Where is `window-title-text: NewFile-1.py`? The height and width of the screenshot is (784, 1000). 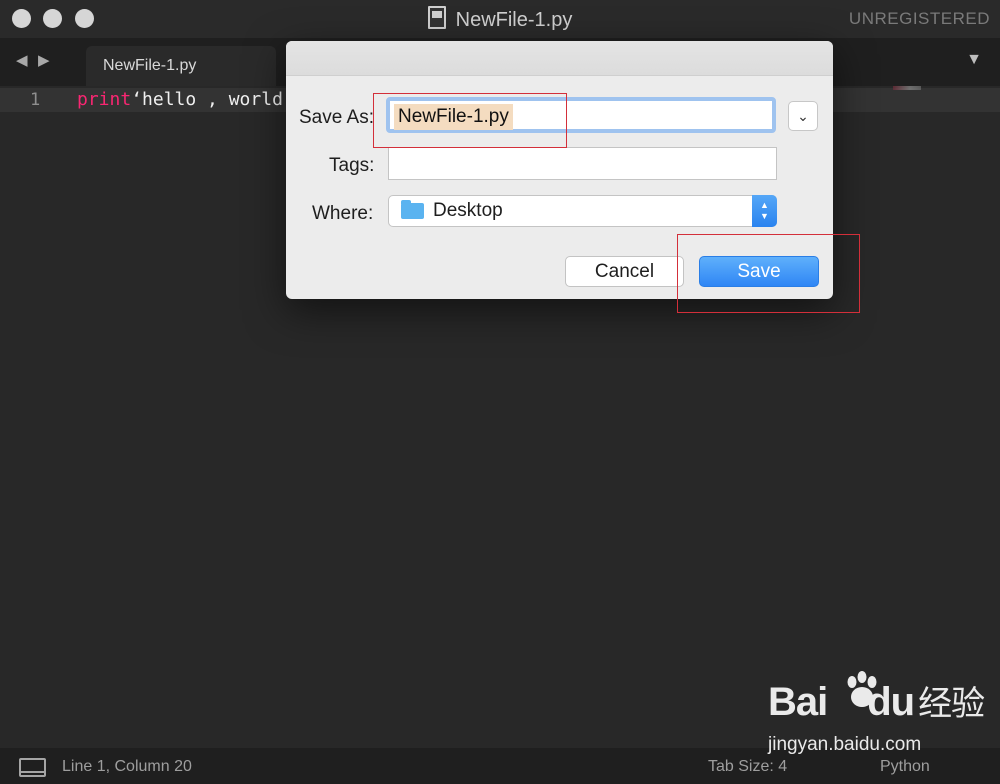 window-title-text: NewFile-1.py is located at coordinates (514, 20).